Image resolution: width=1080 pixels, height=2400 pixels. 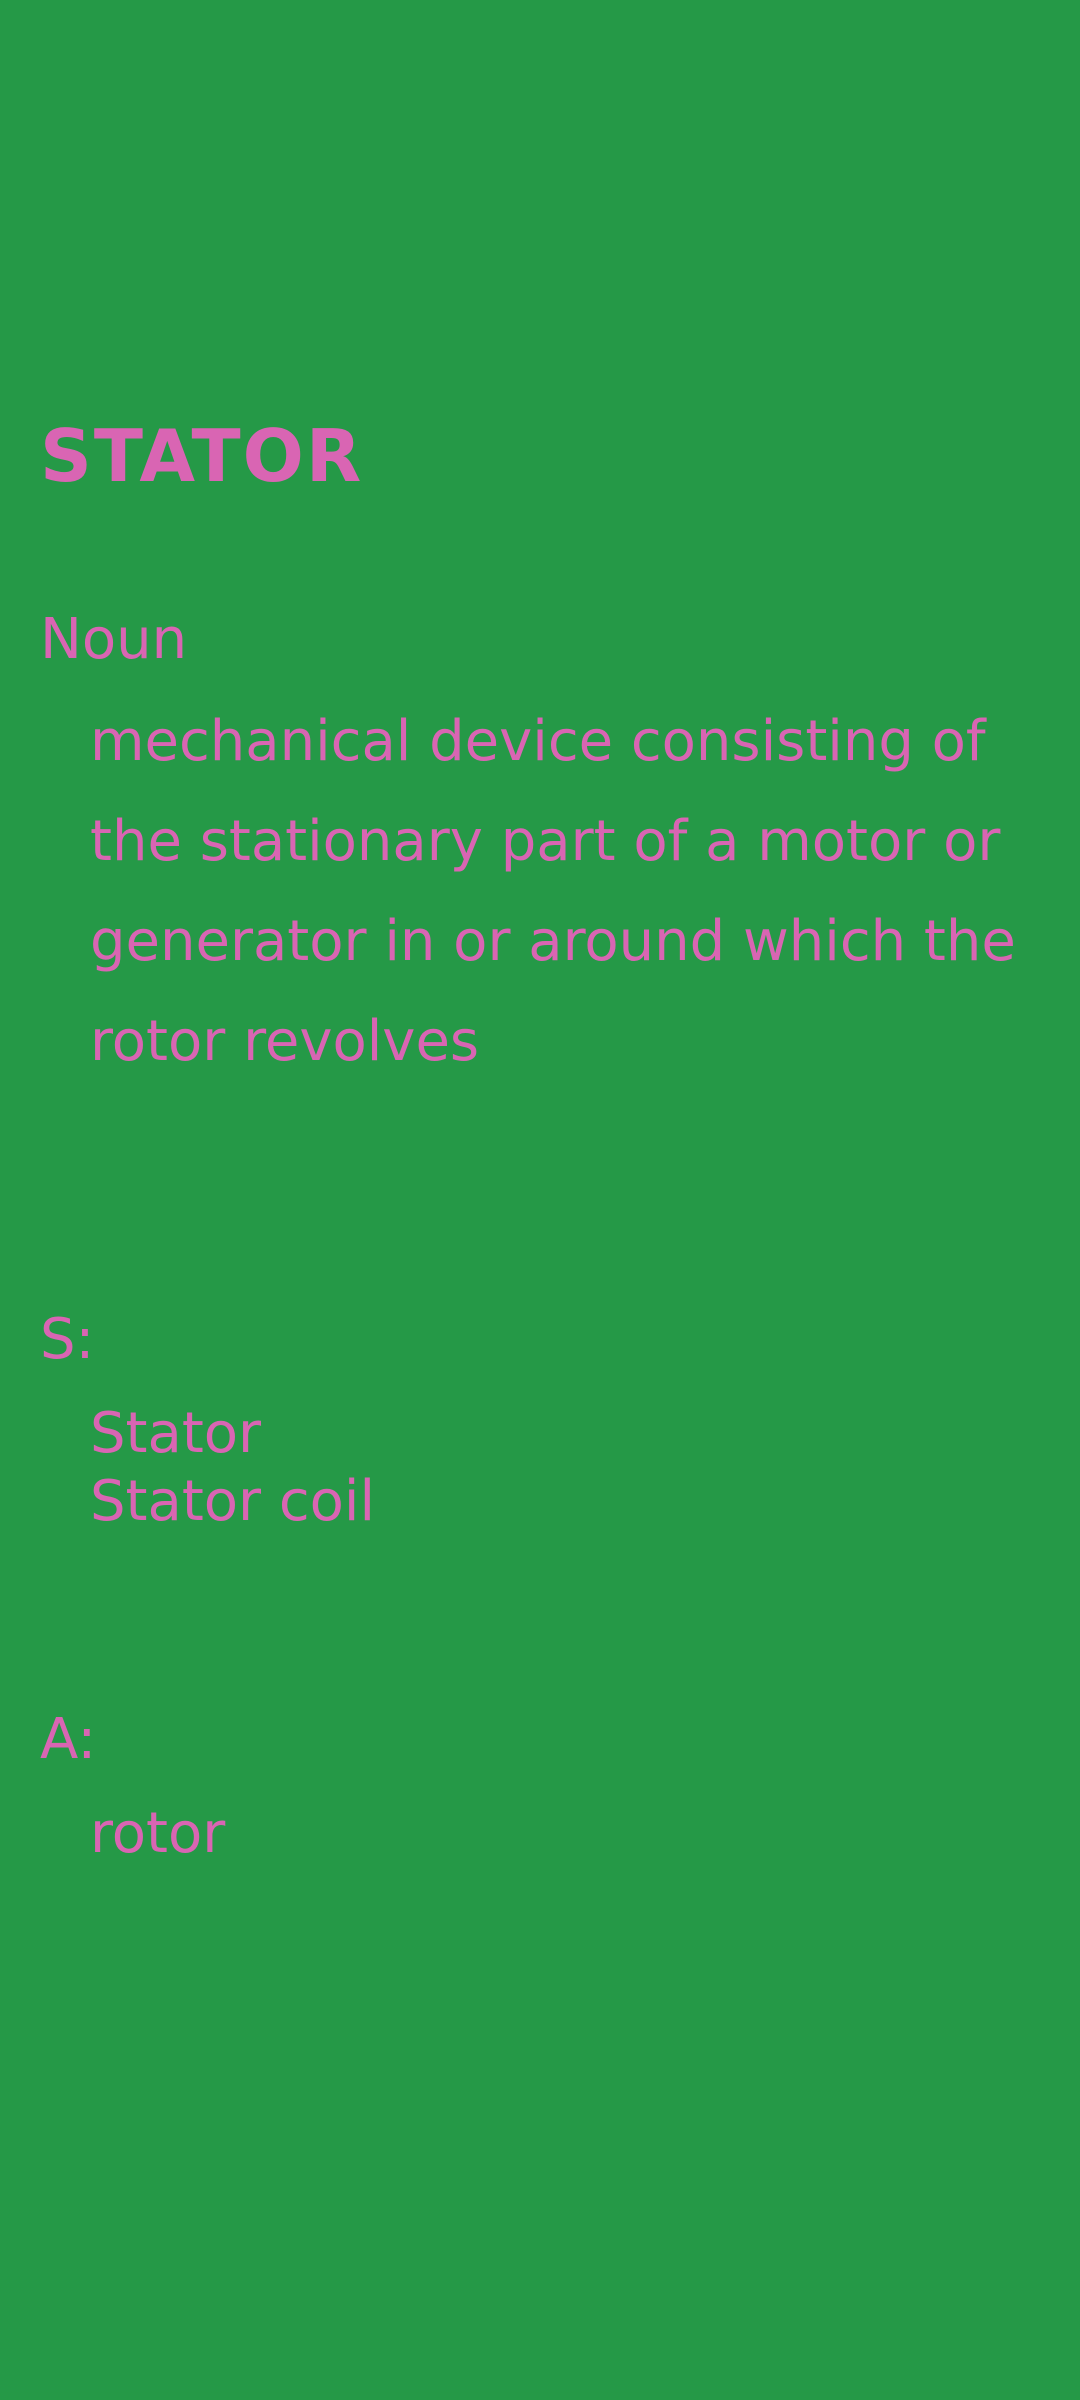 I want to click on antonyms-list: rotor, so click(x=157, y=1834).